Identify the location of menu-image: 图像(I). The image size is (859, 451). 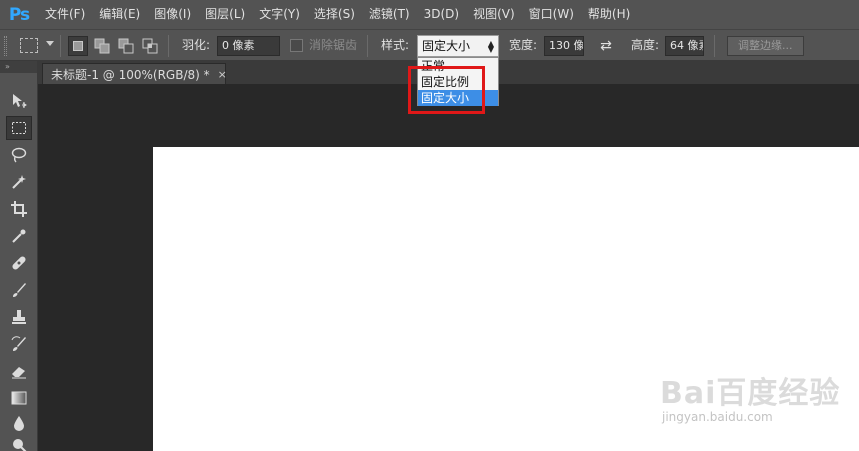
(172, 14).